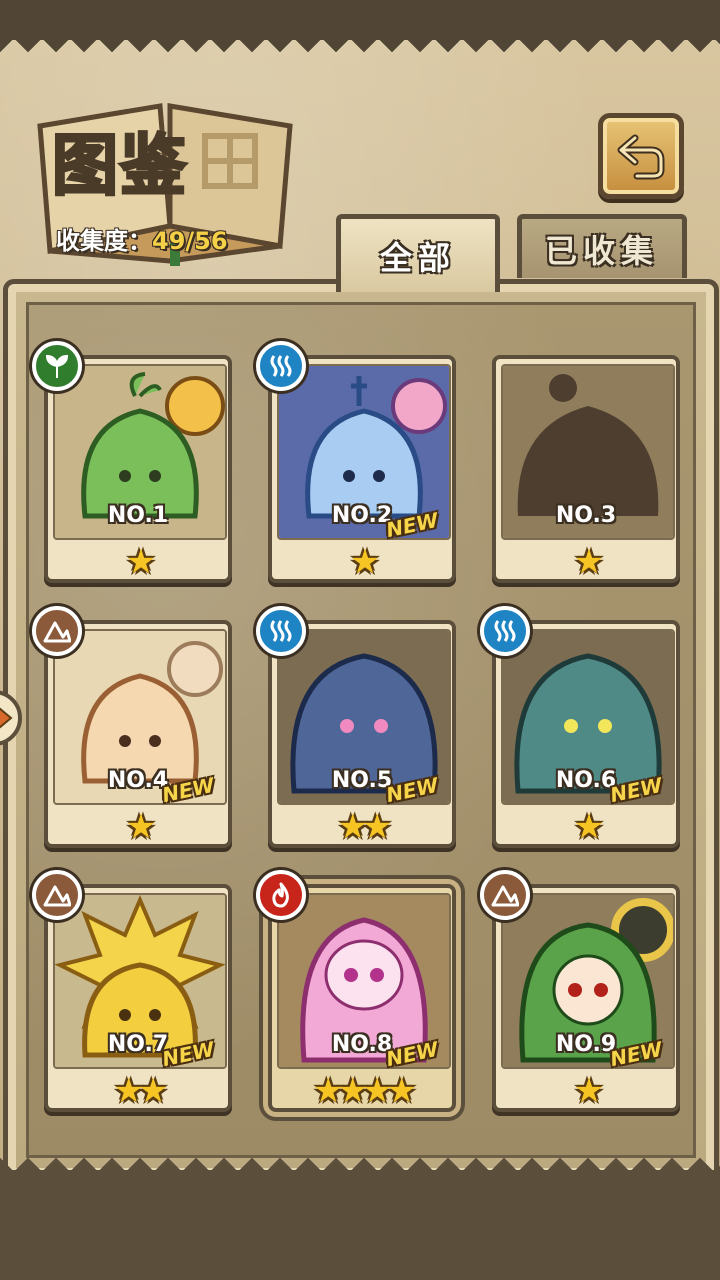  What do you see at coordinates (356, 728) in the screenshot?
I see `monster-card-5: NO.5 NEW ★★` at bounding box center [356, 728].